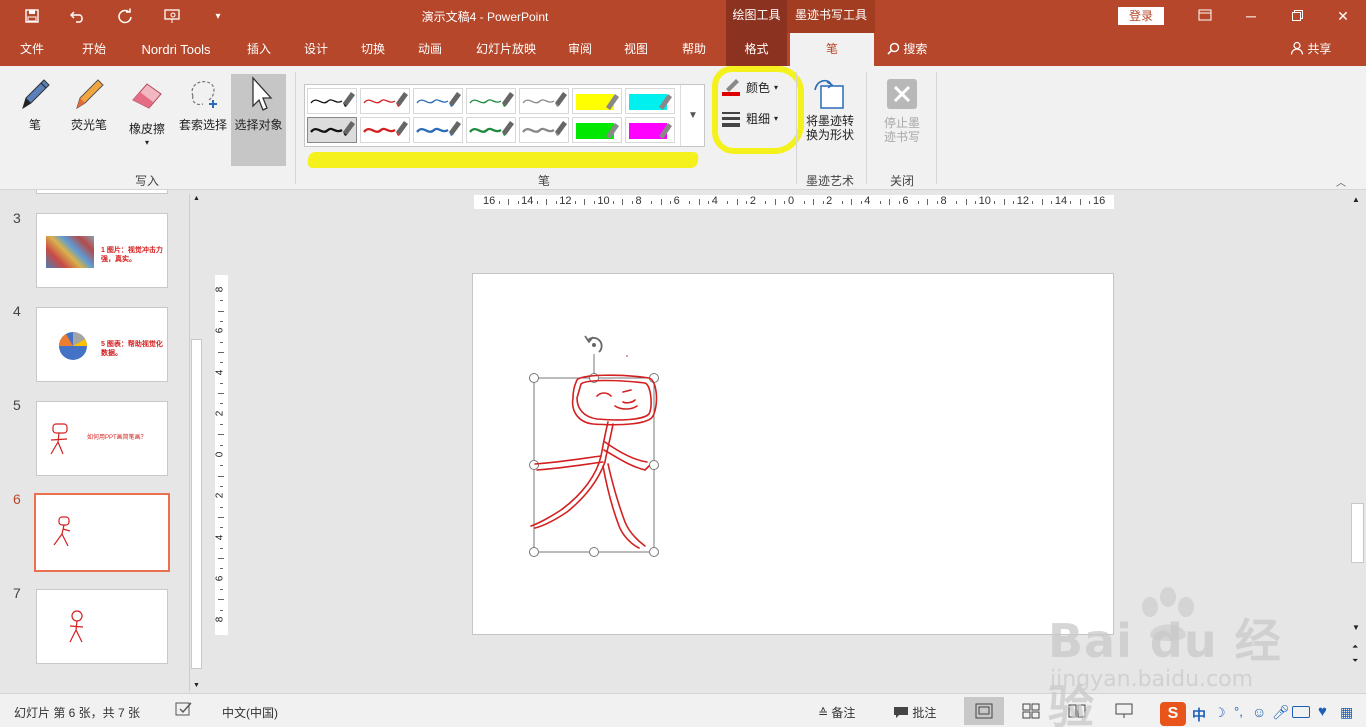  What do you see at coordinates (593, 344) in the screenshot?
I see `rotate-handle-icon` at bounding box center [593, 344].